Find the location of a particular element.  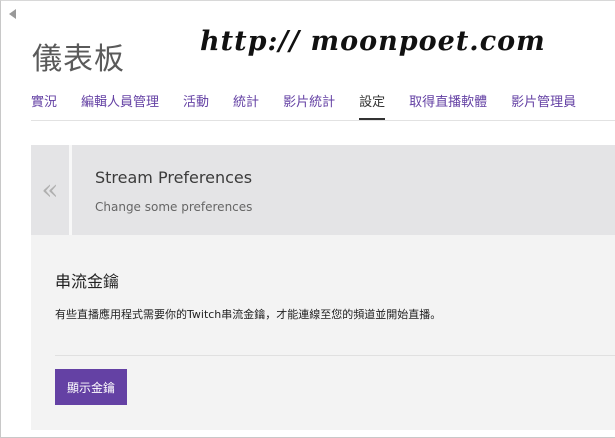

stream-key-title: 串流金鑰 is located at coordinates (87, 281).